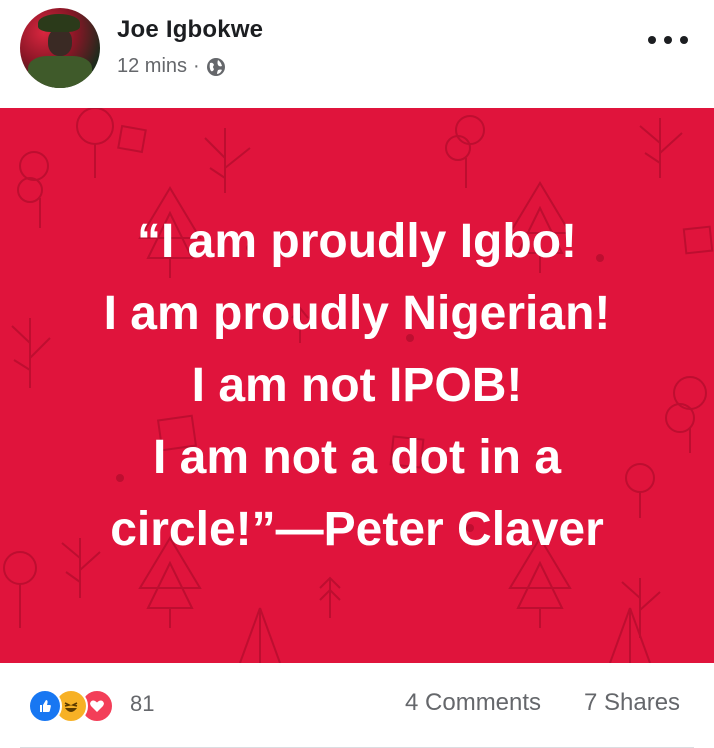 The width and height of the screenshot is (714, 748). Describe the element at coordinates (45, 706) in the screenshot. I see `like-icon` at that location.